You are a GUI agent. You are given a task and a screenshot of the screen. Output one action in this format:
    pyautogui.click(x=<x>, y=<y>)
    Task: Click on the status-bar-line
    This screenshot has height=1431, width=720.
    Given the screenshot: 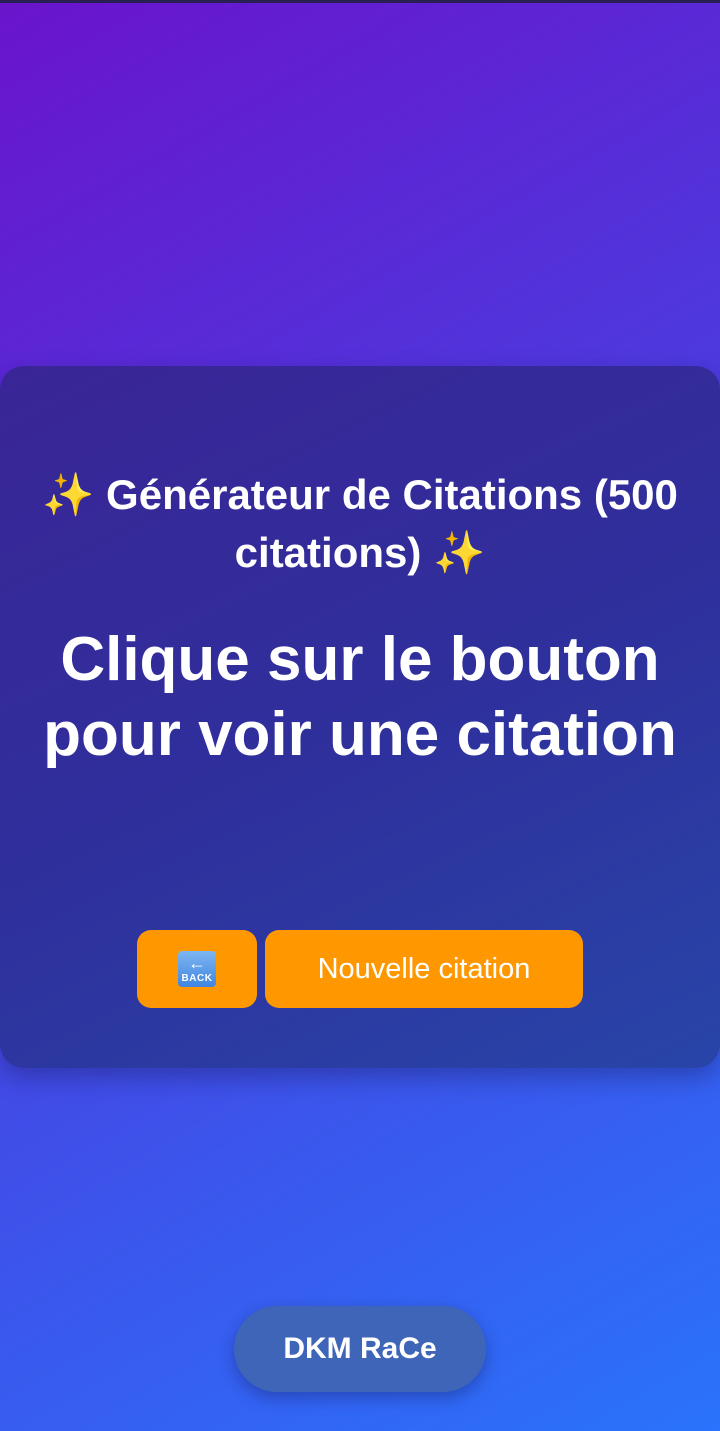 What is the action you would take?
    pyautogui.click(x=360, y=1)
    